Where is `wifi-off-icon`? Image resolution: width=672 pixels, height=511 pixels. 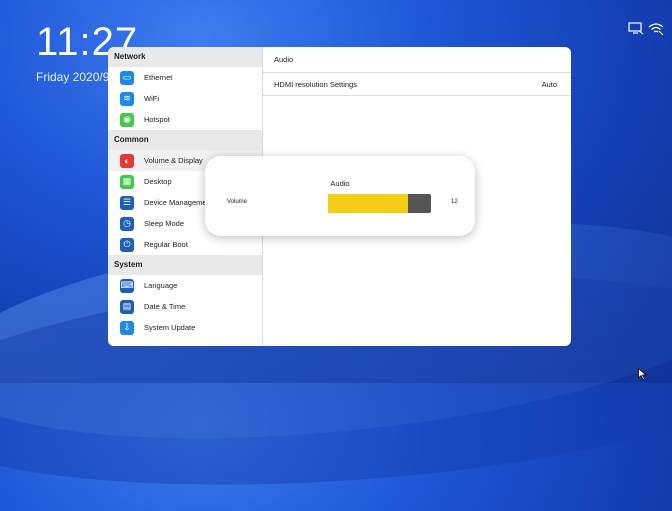 wifi-off-icon is located at coordinates (656, 28).